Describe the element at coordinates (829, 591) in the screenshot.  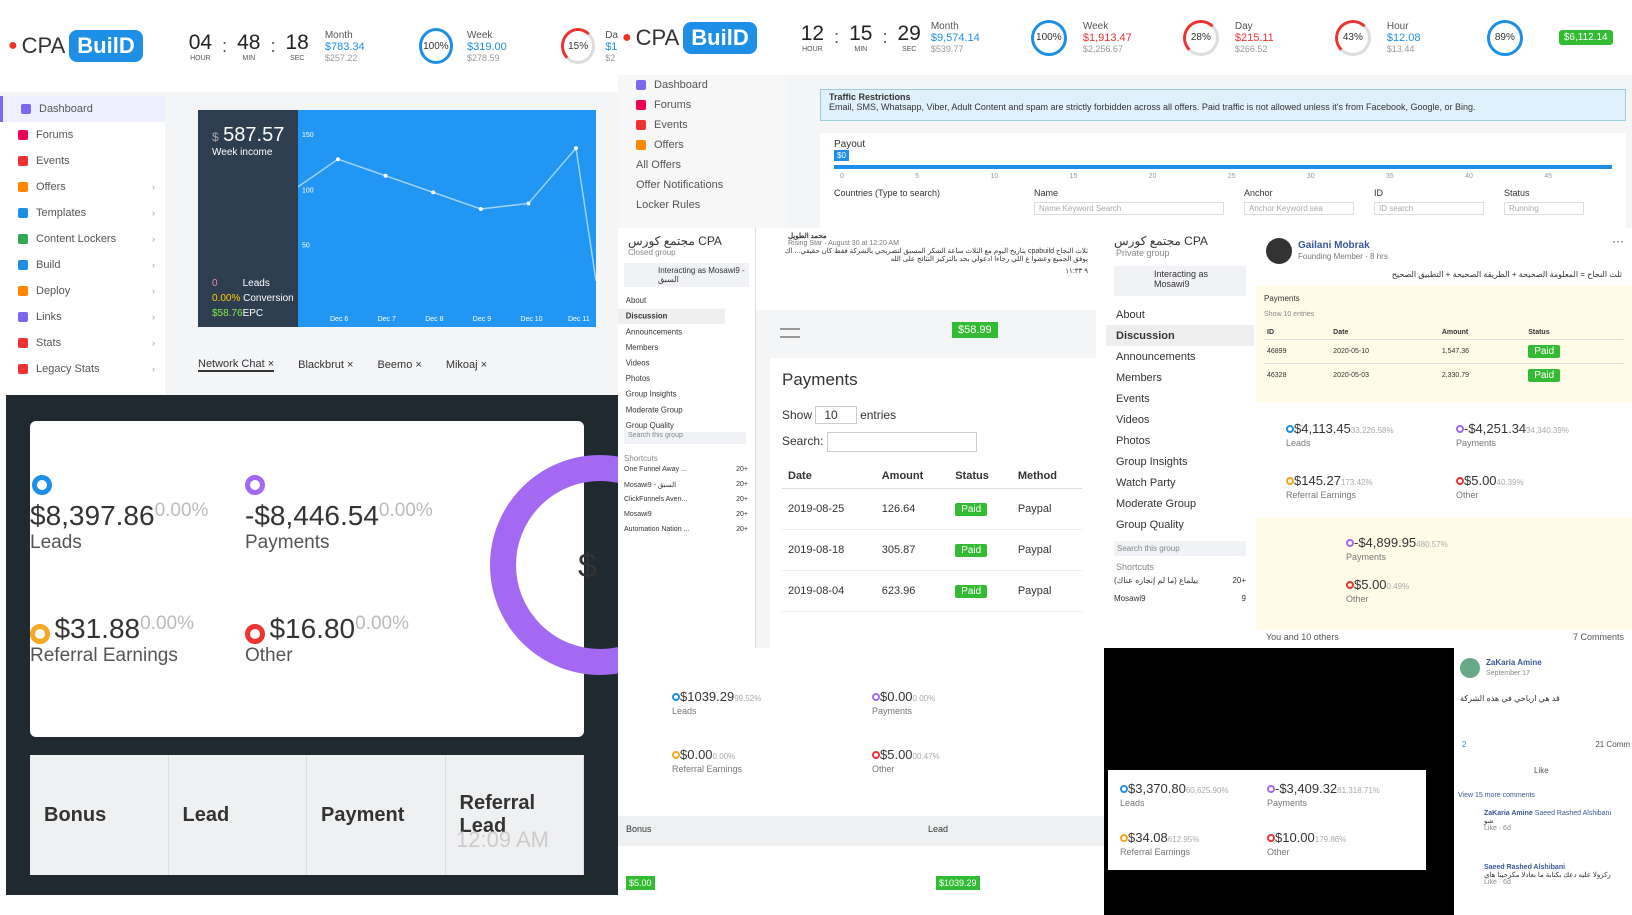
I see `cell-date: 2019-08-04` at that location.